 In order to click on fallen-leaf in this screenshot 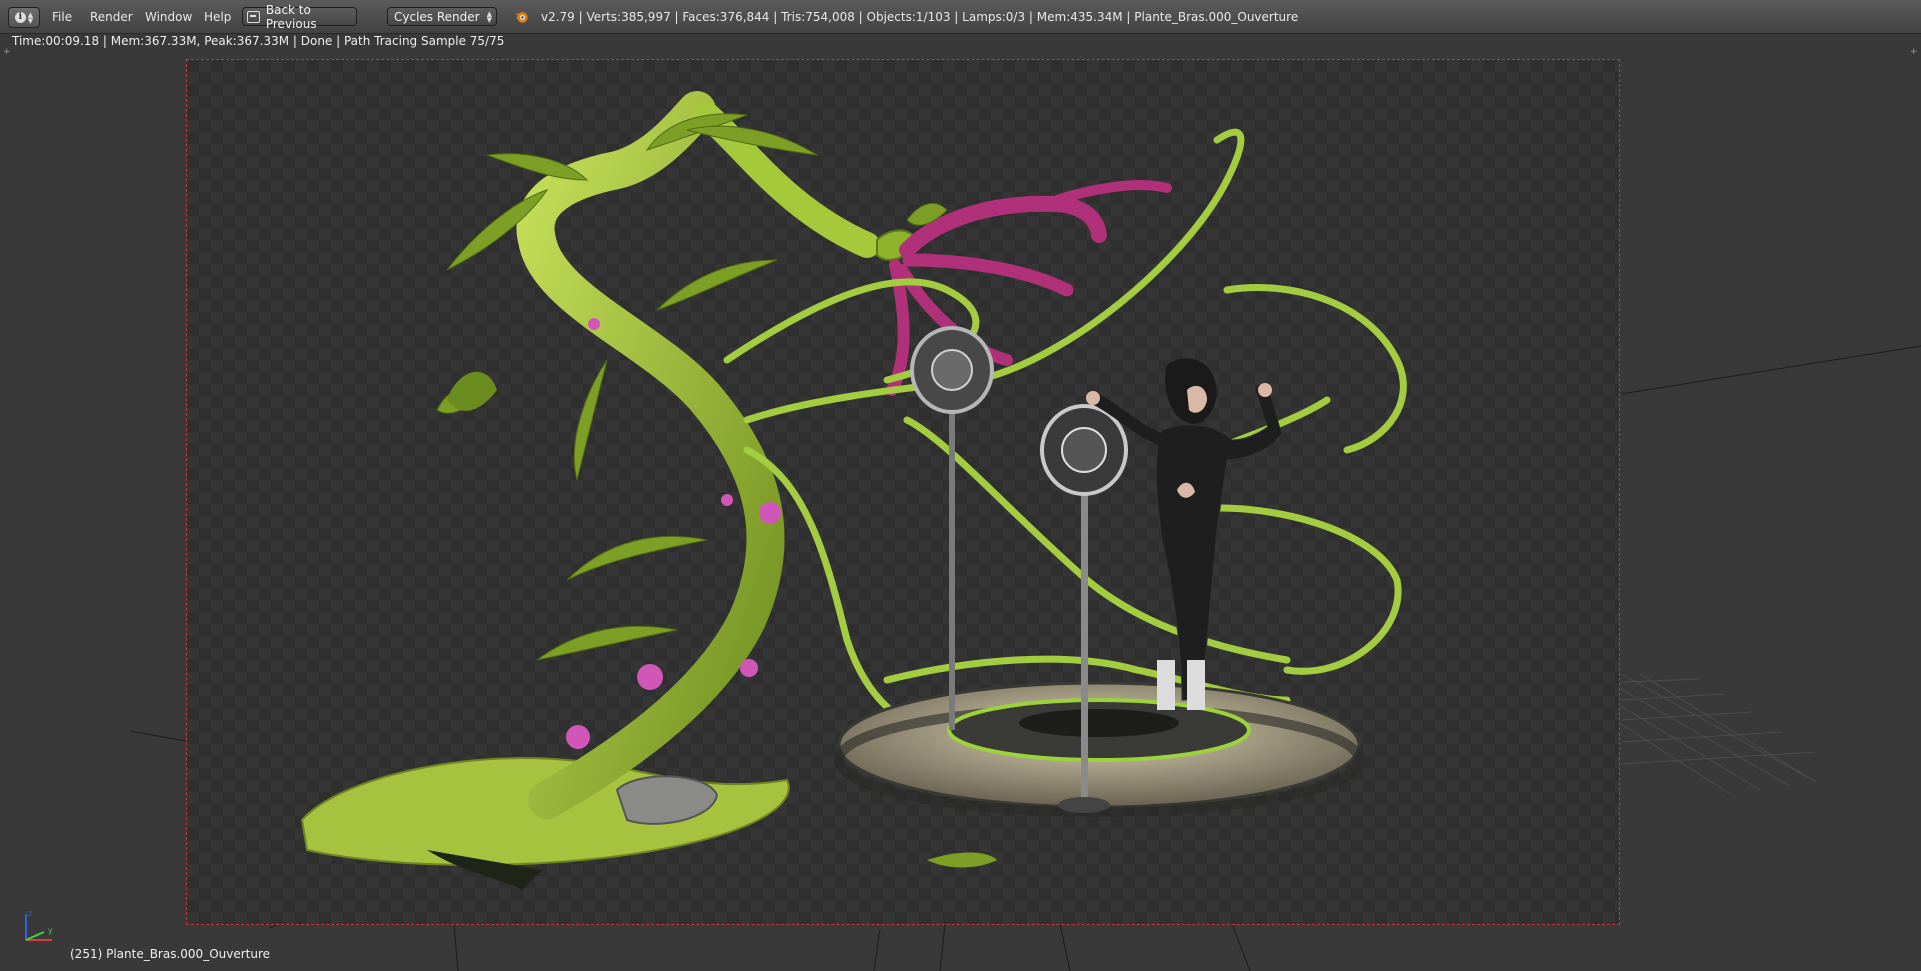, I will do `click(962, 860)`.